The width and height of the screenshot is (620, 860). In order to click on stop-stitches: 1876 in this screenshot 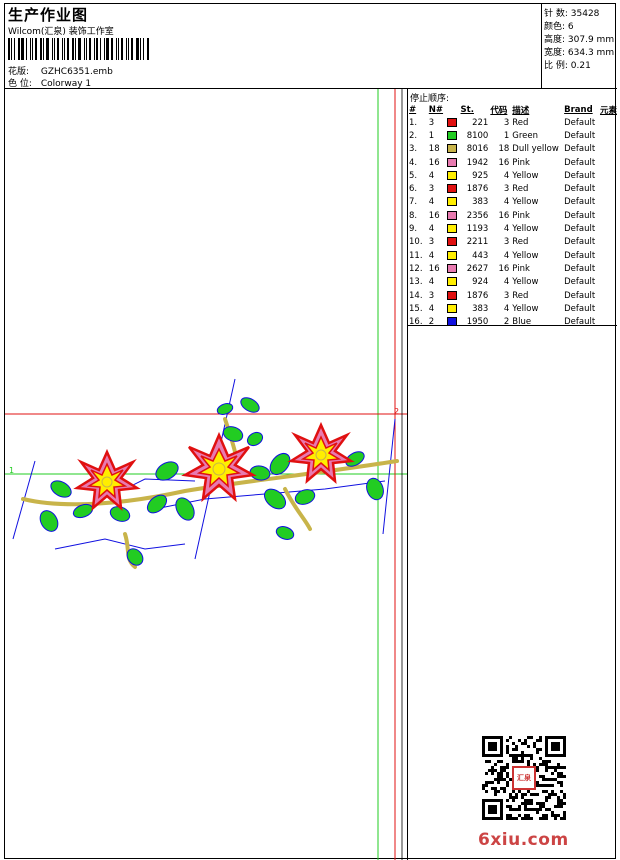, I will do `click(477, 295)`.